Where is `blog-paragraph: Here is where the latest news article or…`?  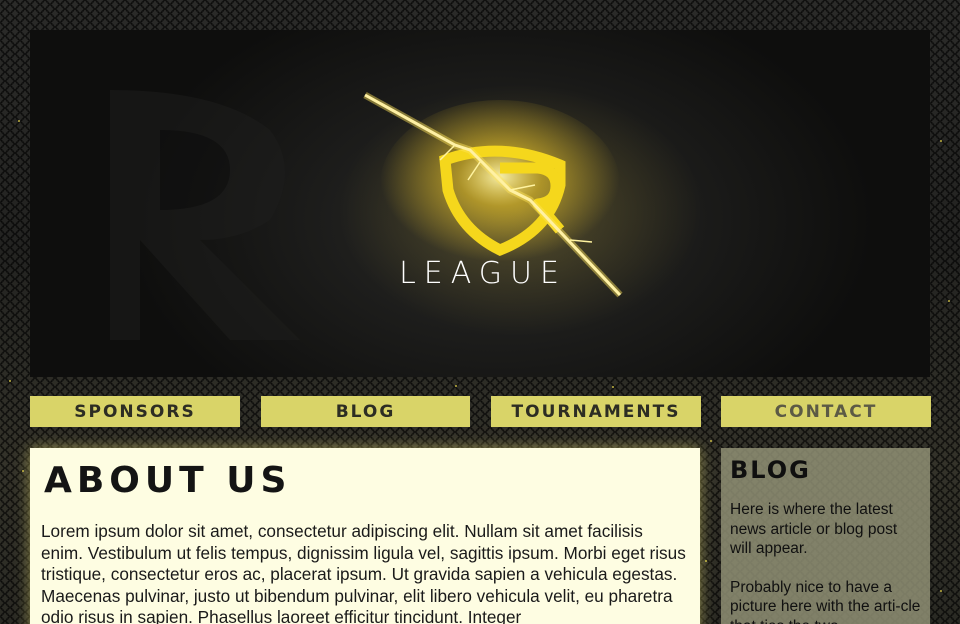
blog-paragraph: Here is where the latest news article or… is located at coordinates (814, 529).